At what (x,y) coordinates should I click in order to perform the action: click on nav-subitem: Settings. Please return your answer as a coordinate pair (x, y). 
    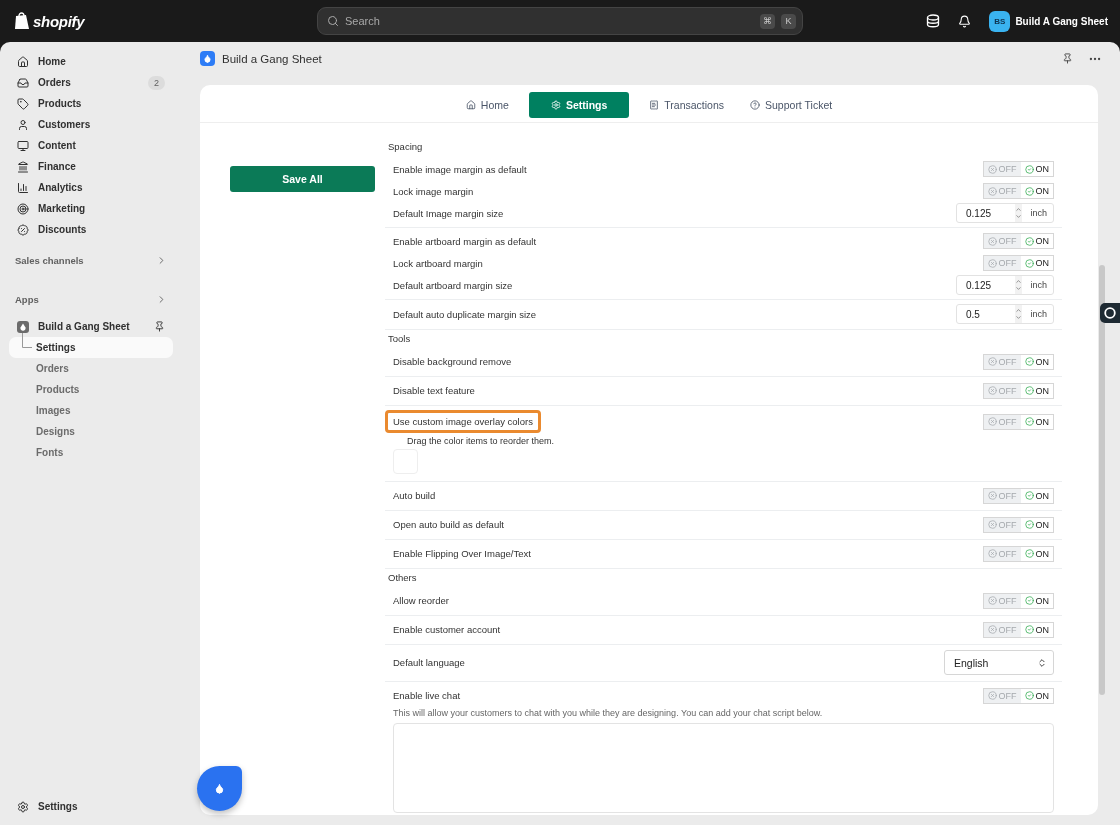
    Looking at the image, I should click on (91, 347).